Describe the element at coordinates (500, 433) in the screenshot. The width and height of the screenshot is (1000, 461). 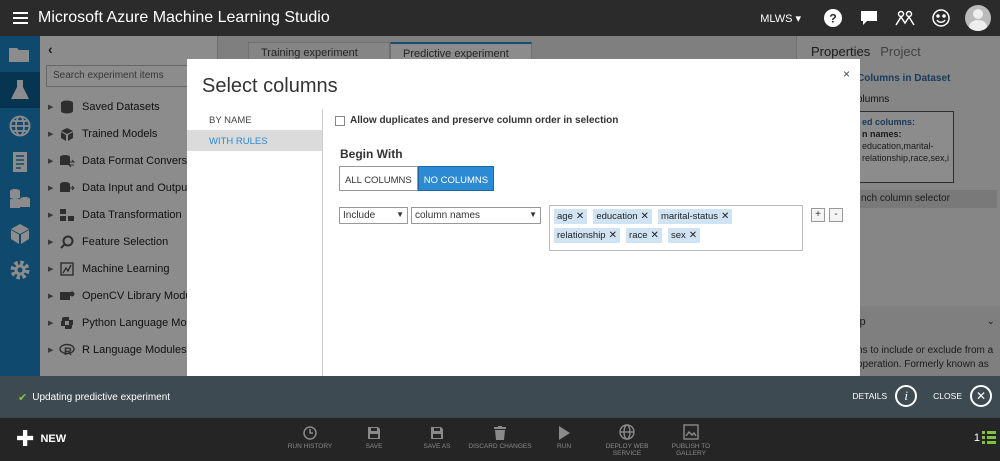
I see `trash-icon` at that location.